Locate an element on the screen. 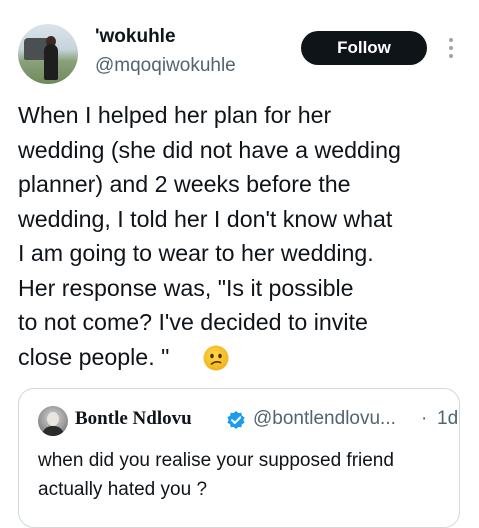 Image resolution: width=479 pixels, height=528 pixels. avatar-shoulders is located at coordinates (53, 431).